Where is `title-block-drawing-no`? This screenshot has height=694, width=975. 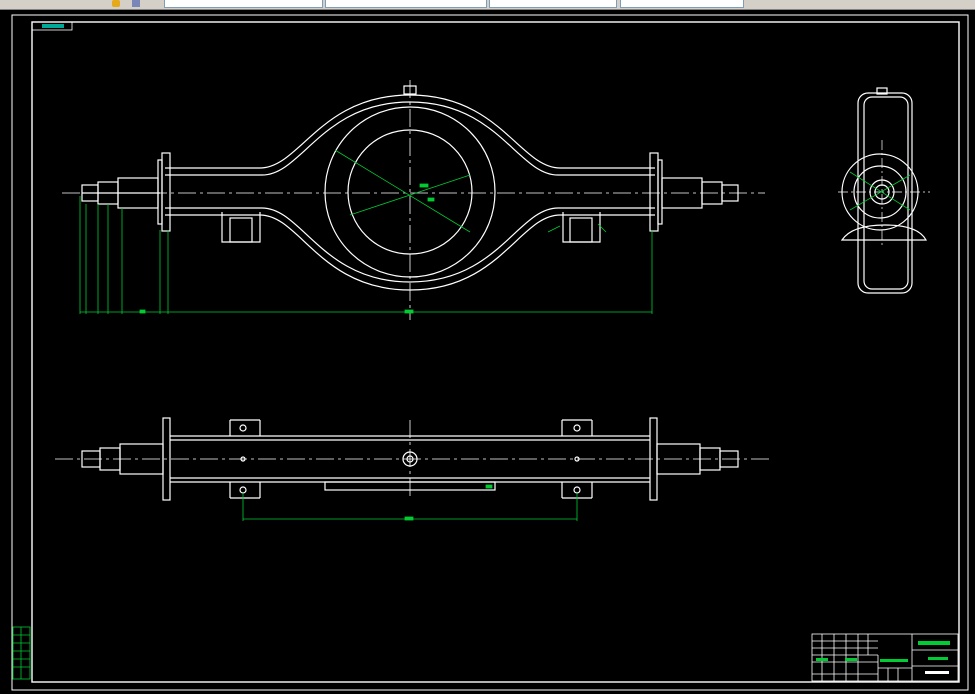
title-block-drawing-no is located at coordinates (937, 672).